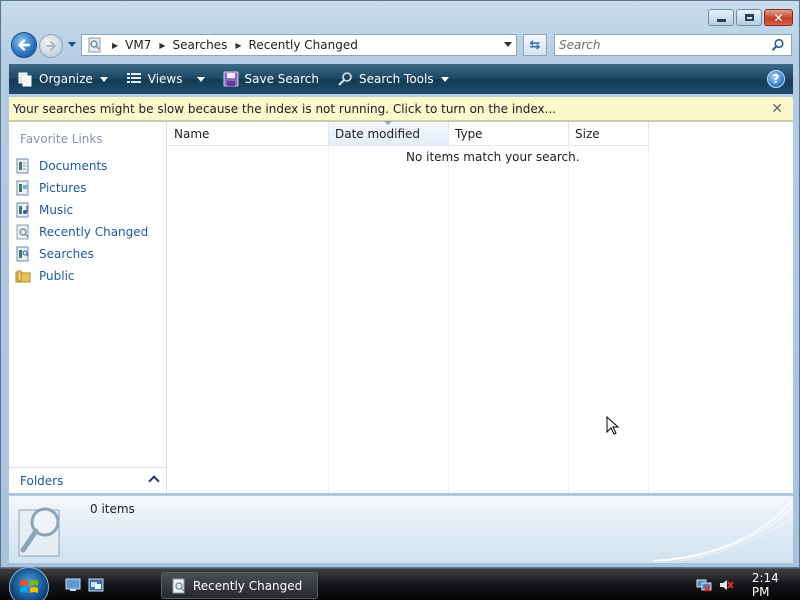  I want to click on maximize-button, so click(749, 17).